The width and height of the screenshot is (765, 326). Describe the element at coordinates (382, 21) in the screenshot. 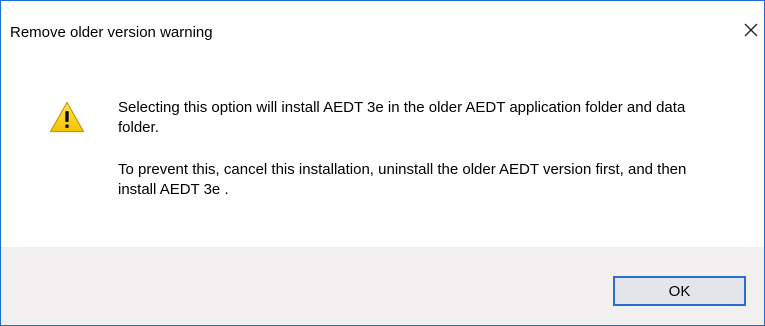

I see `title-bar: Remove older version warning` at that location.